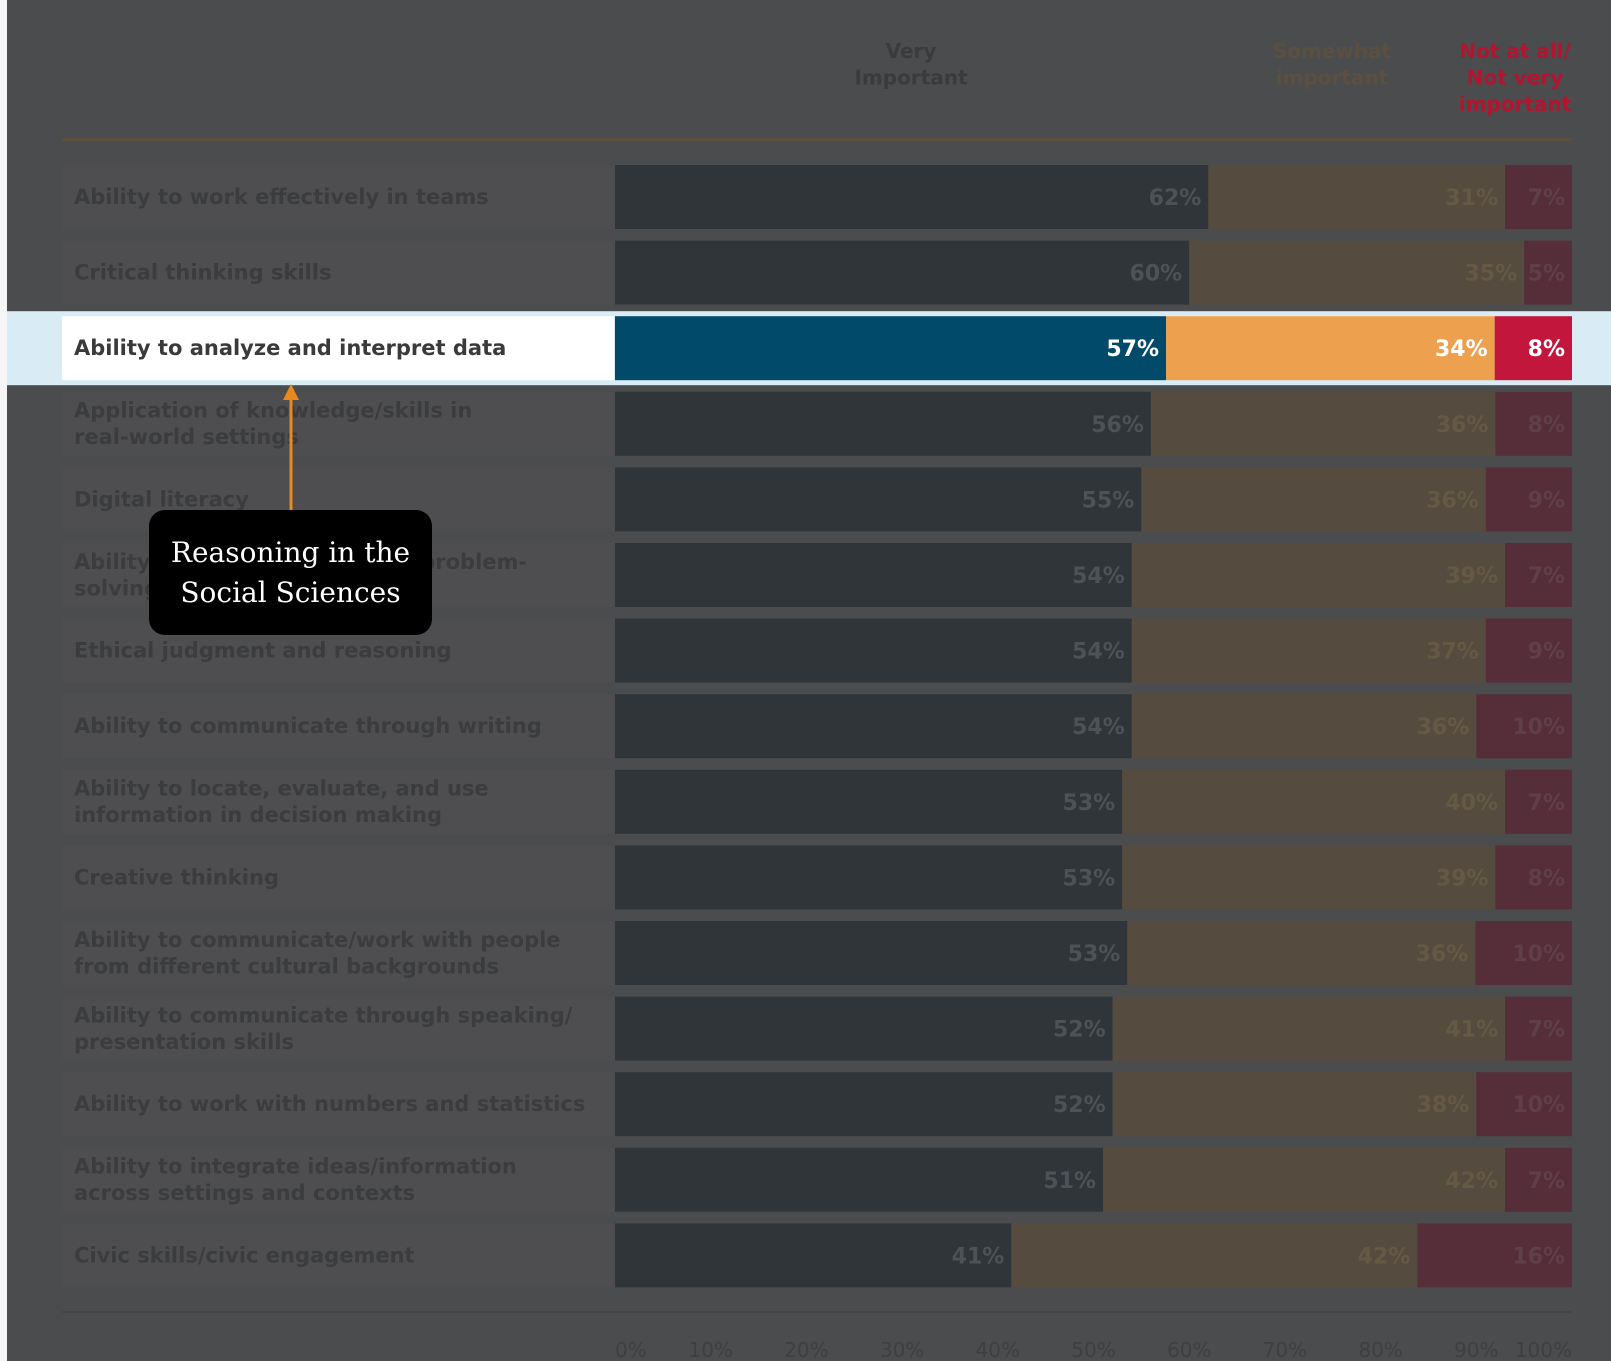 This screenshot has width=1611, height=1361. I want to click on callout-arrow-line, so click(291, 454).